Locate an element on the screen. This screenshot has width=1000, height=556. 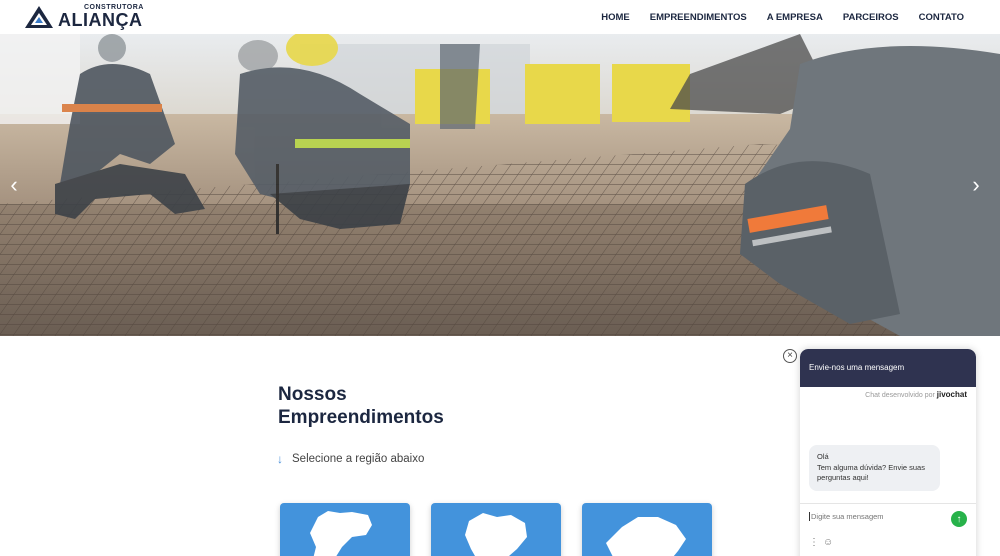
logo-triangle-icon is located at coordinates (39, 17).